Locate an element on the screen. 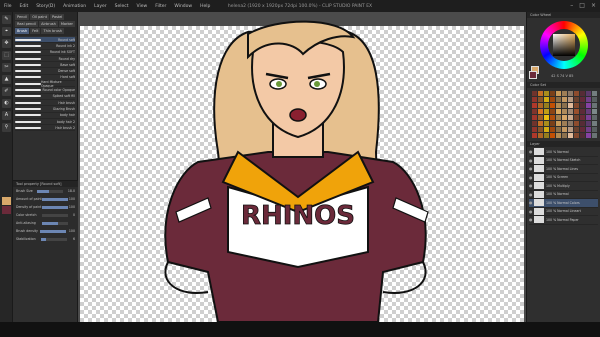 The width and height of the screenshot is (600, 337). sub-color-chip is located at coordinates (533, 75).